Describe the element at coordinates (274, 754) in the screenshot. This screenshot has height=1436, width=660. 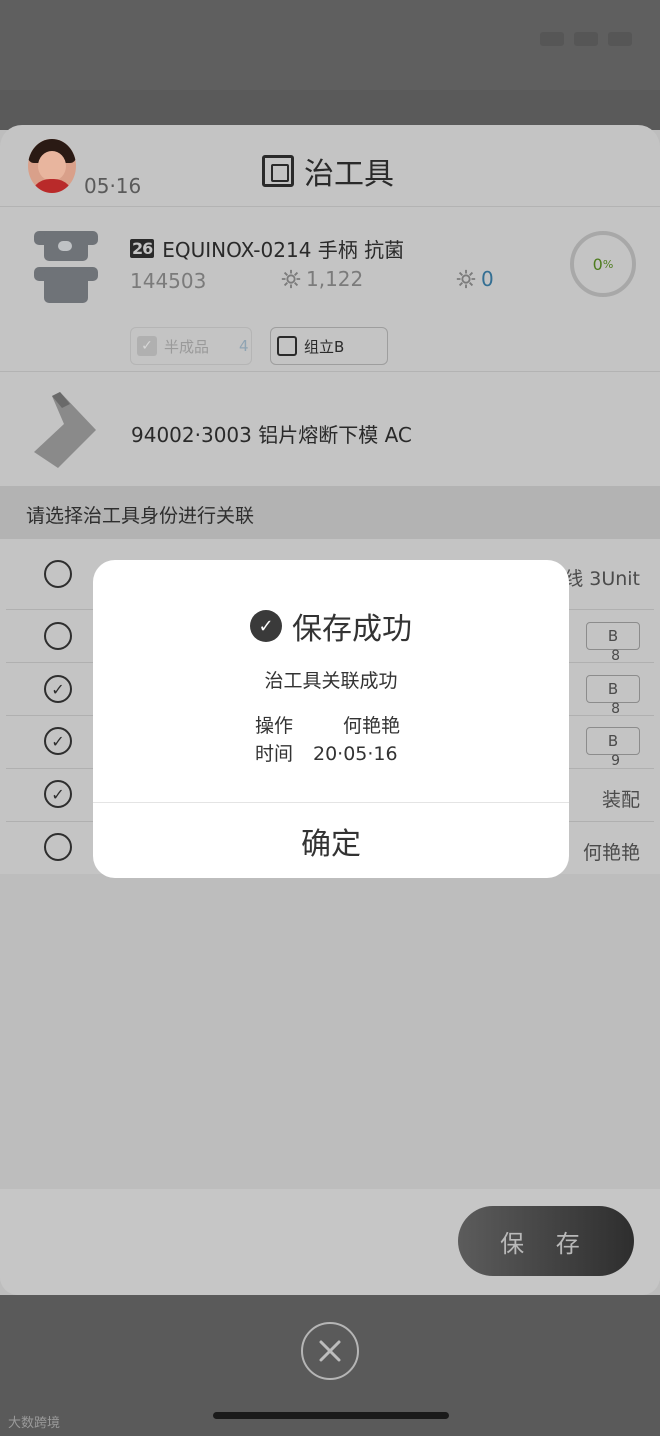
I see `time-label: 时间` at that location.